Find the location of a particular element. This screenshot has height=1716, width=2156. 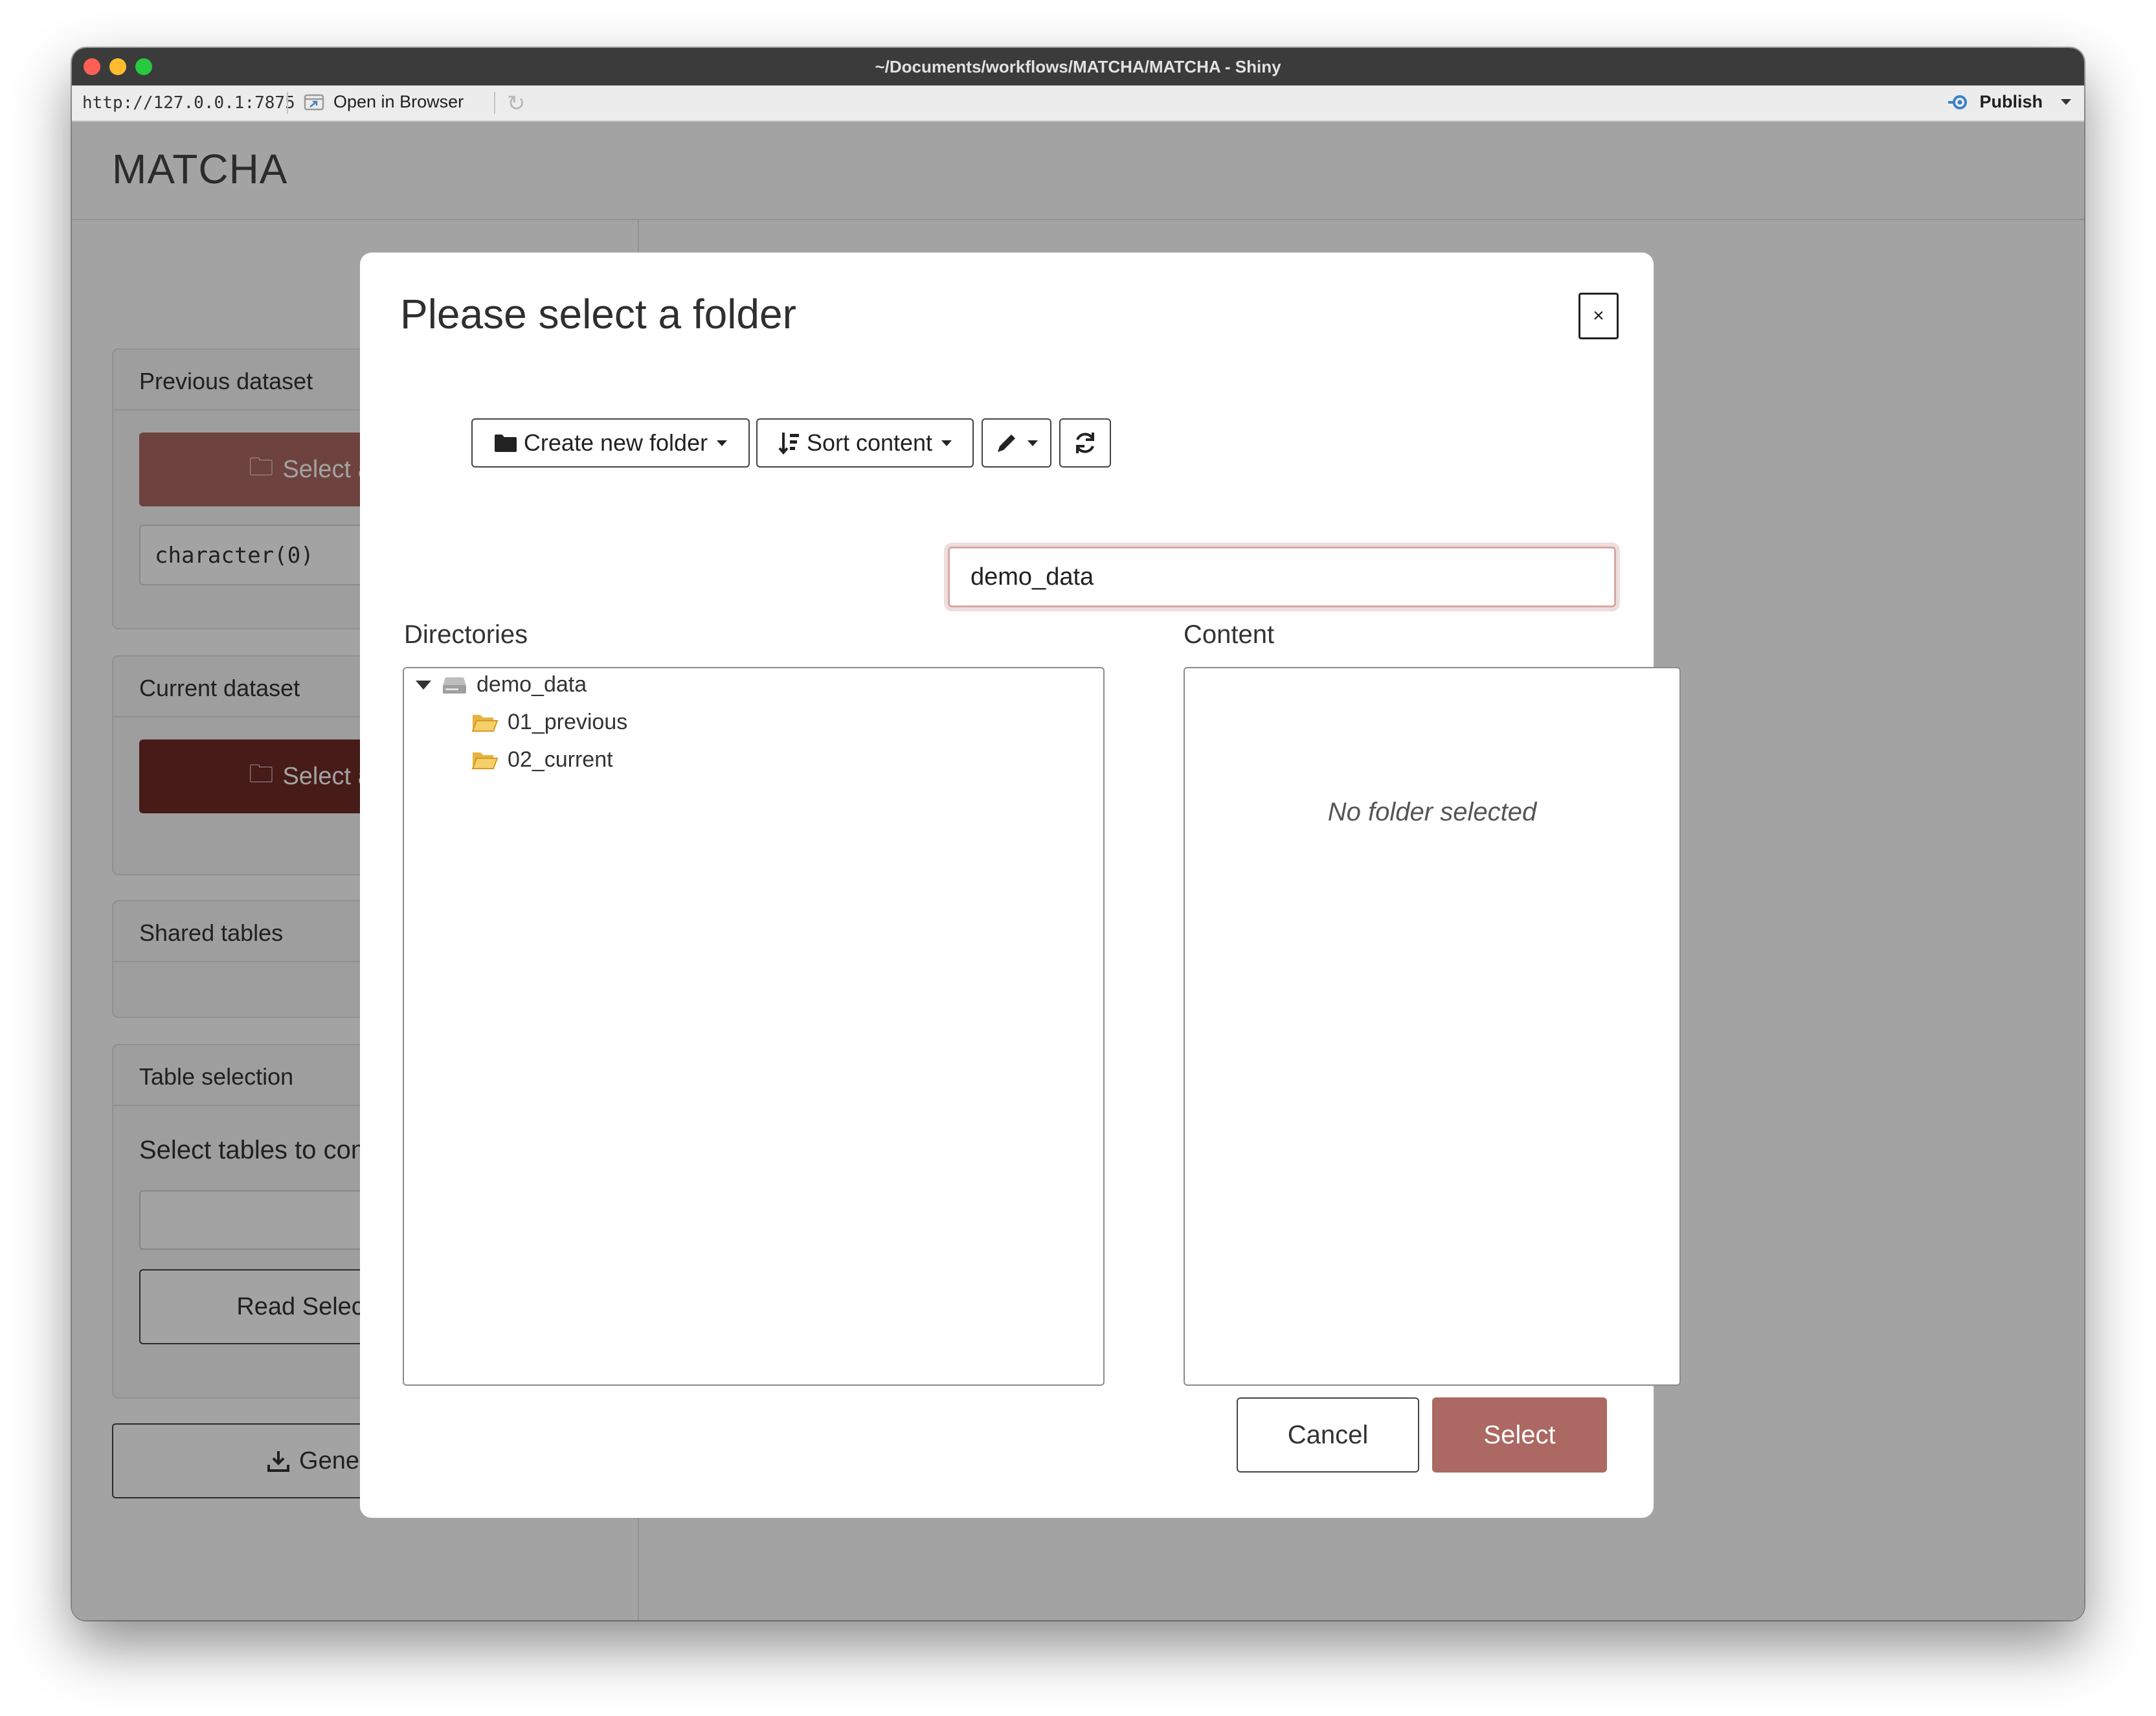

open-in-browser-label: Open in Browser is located at coordinates (398, 101).